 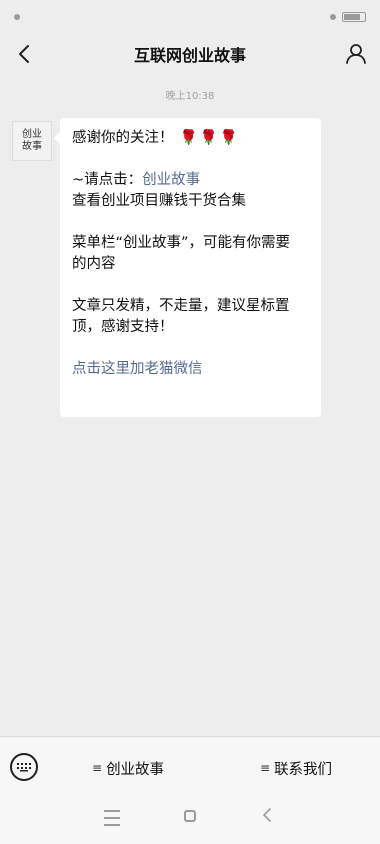 I want to click on system-back-icon, so click(x=269, y=817).